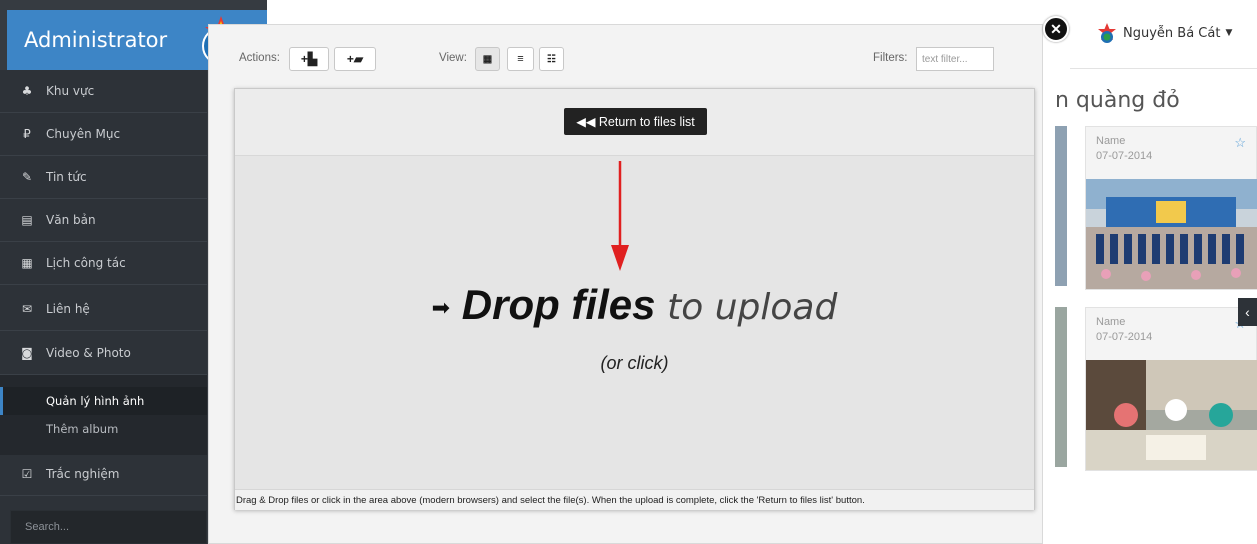 The width and height of the screenshot is (1257, 544). I want to click on sidebar-subitem-them-album: Thêm album, so click(103, 429).